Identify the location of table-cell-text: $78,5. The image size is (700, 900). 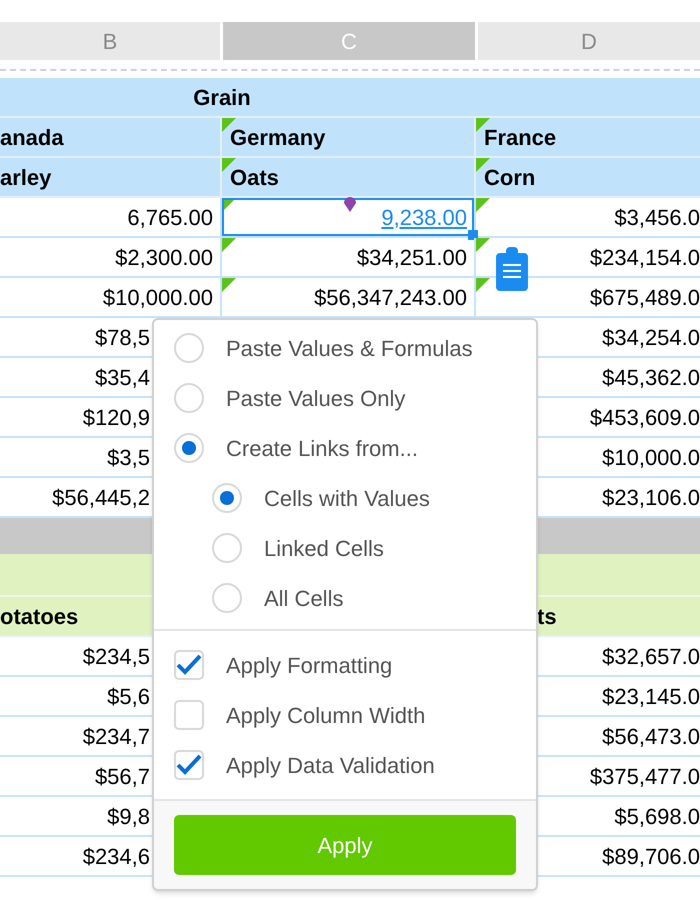
(122, 338).